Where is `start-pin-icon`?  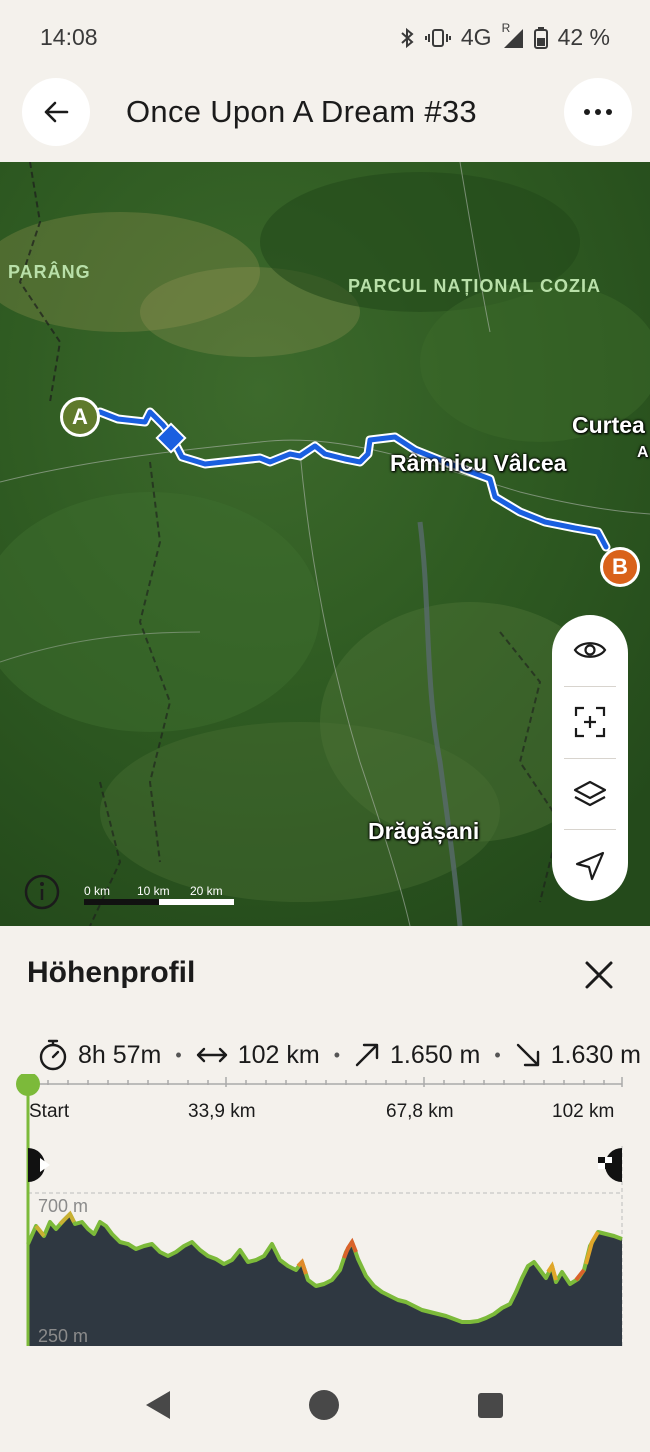 start-pin-icon is located at coordinates (39, 1165).